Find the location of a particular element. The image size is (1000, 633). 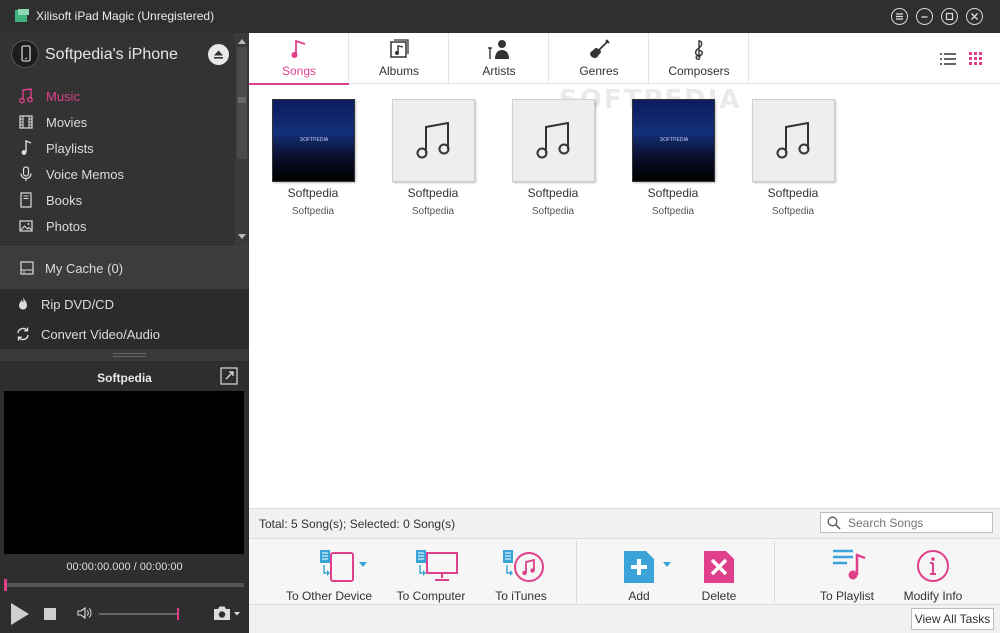

tab-songs: Songs is located at coordinates (299, 59).